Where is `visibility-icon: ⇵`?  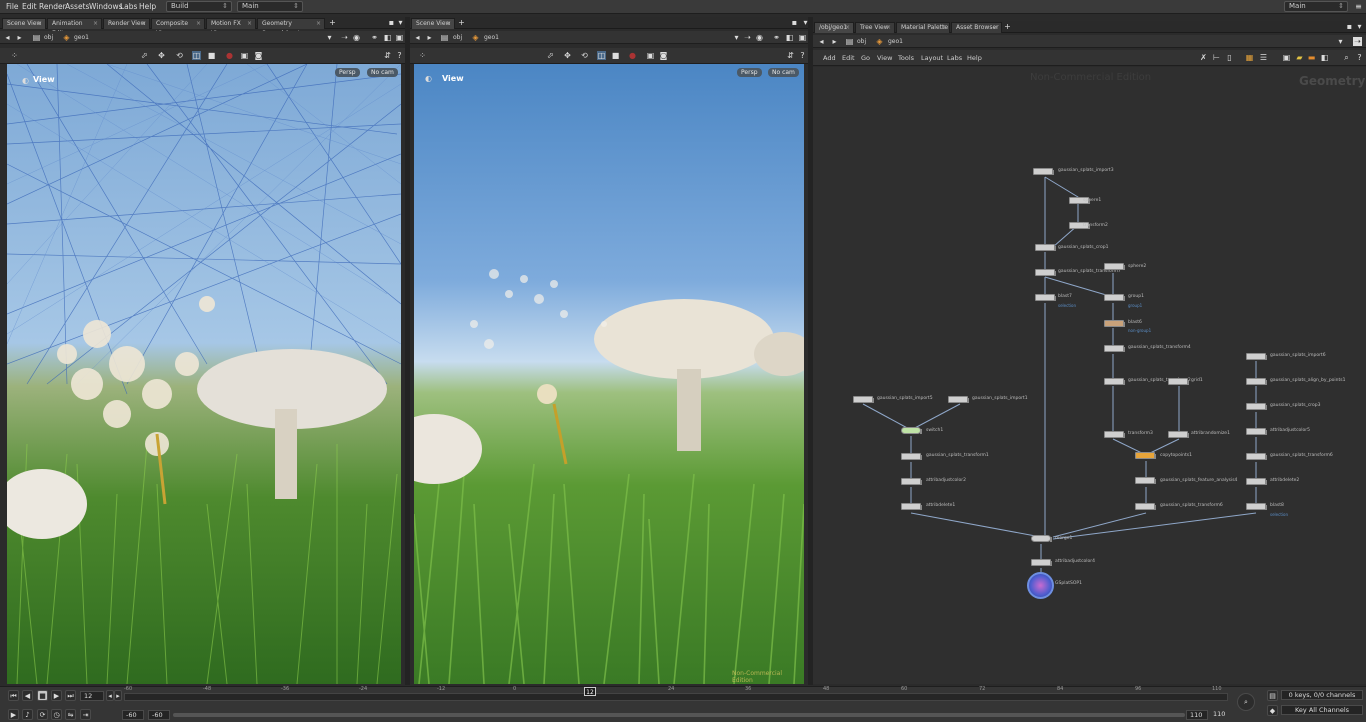 visibility-icon: ⇵ is located at coordinates (387, 55).